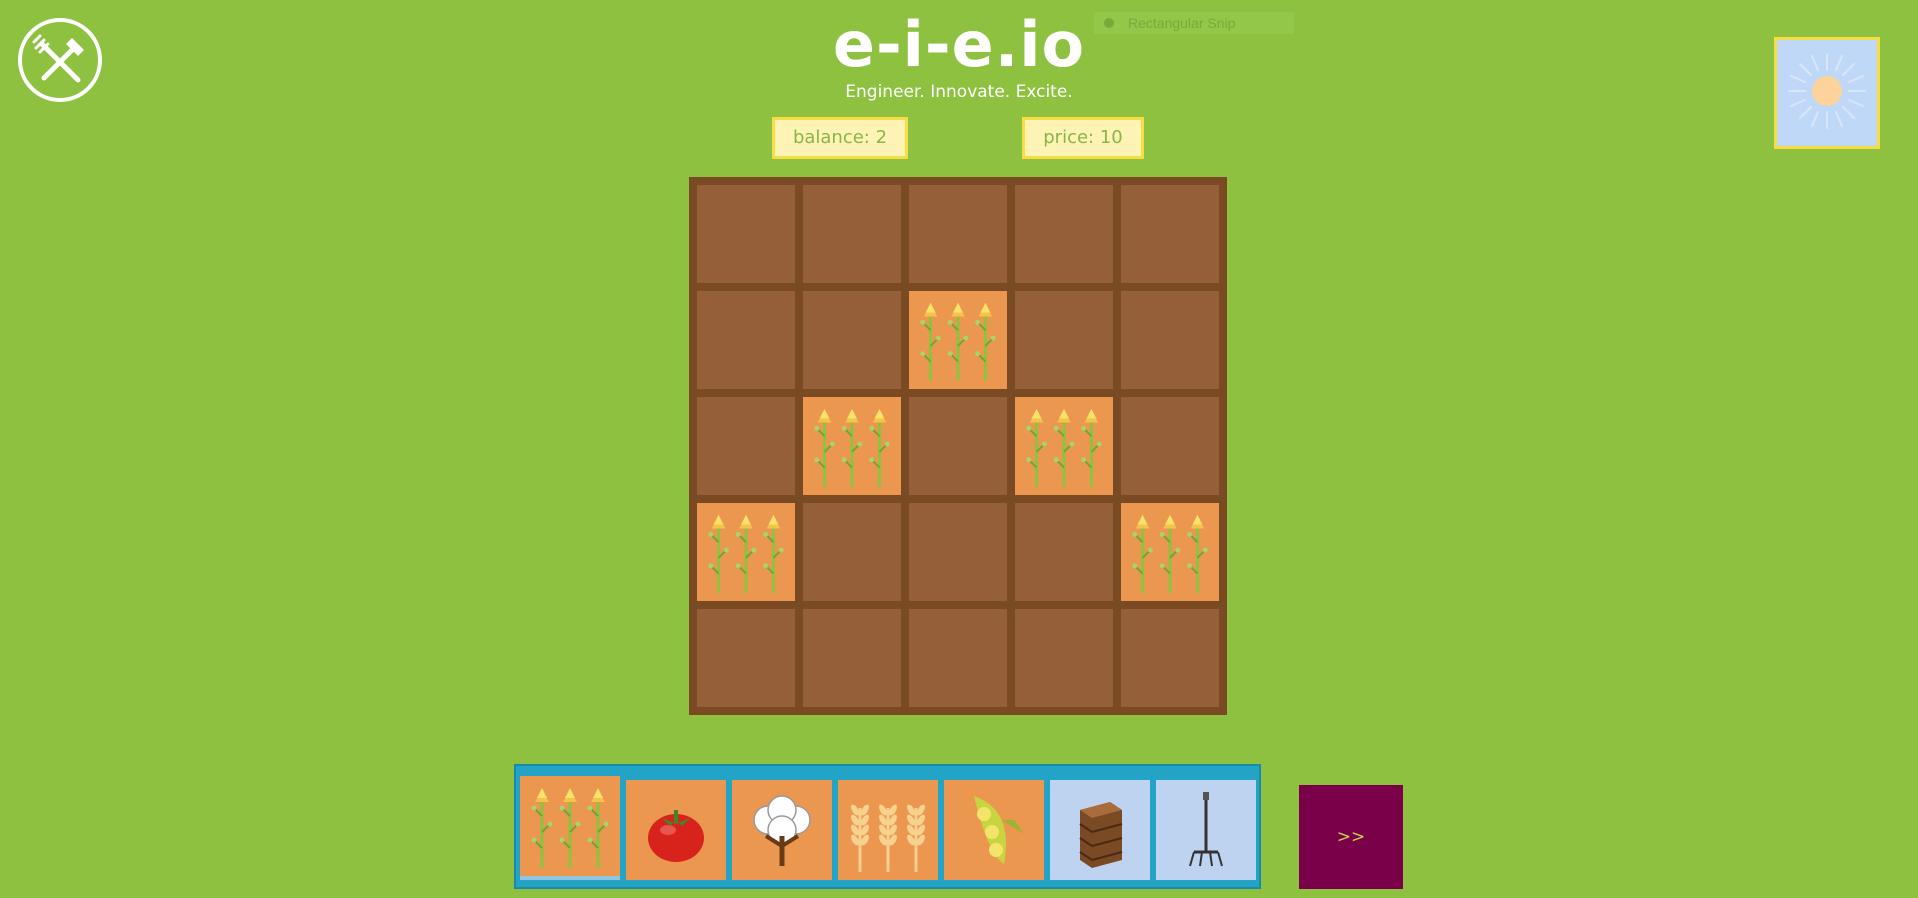  I want to click on field-plot-r3-c5, so click(1170, 446).